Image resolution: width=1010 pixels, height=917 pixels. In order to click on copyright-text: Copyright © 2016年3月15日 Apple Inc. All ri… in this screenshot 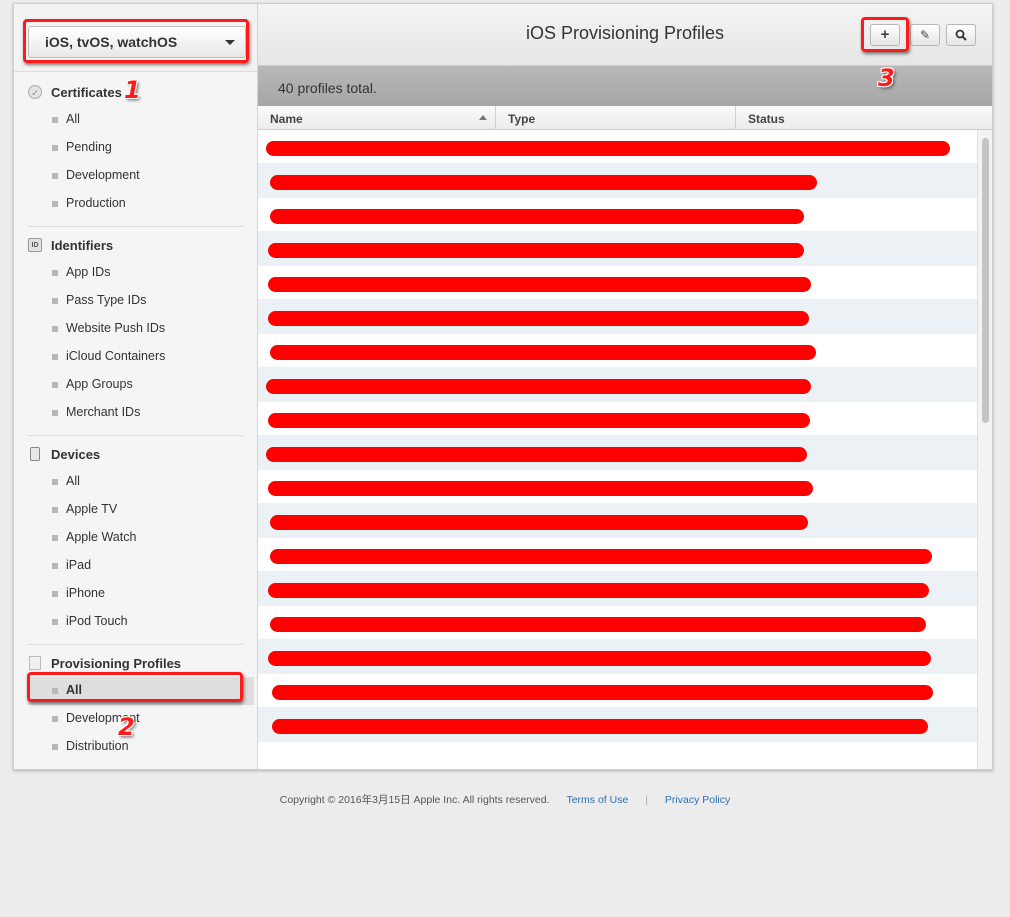, I will do `click(414, 800)`.